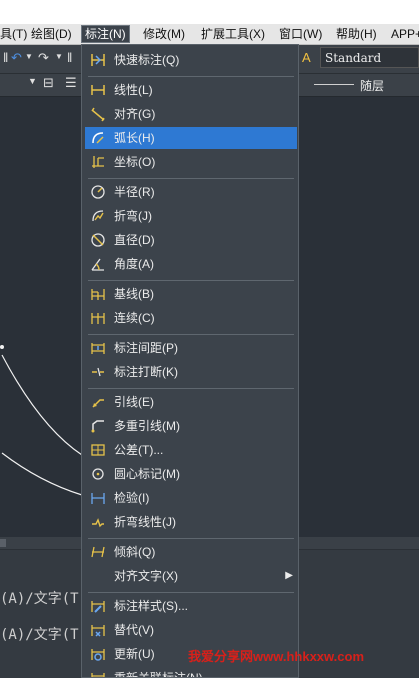  Describe the element at coordinates (59, 56) in the screenshot. I see `redo-dropdown-icon: ▼` at that location.